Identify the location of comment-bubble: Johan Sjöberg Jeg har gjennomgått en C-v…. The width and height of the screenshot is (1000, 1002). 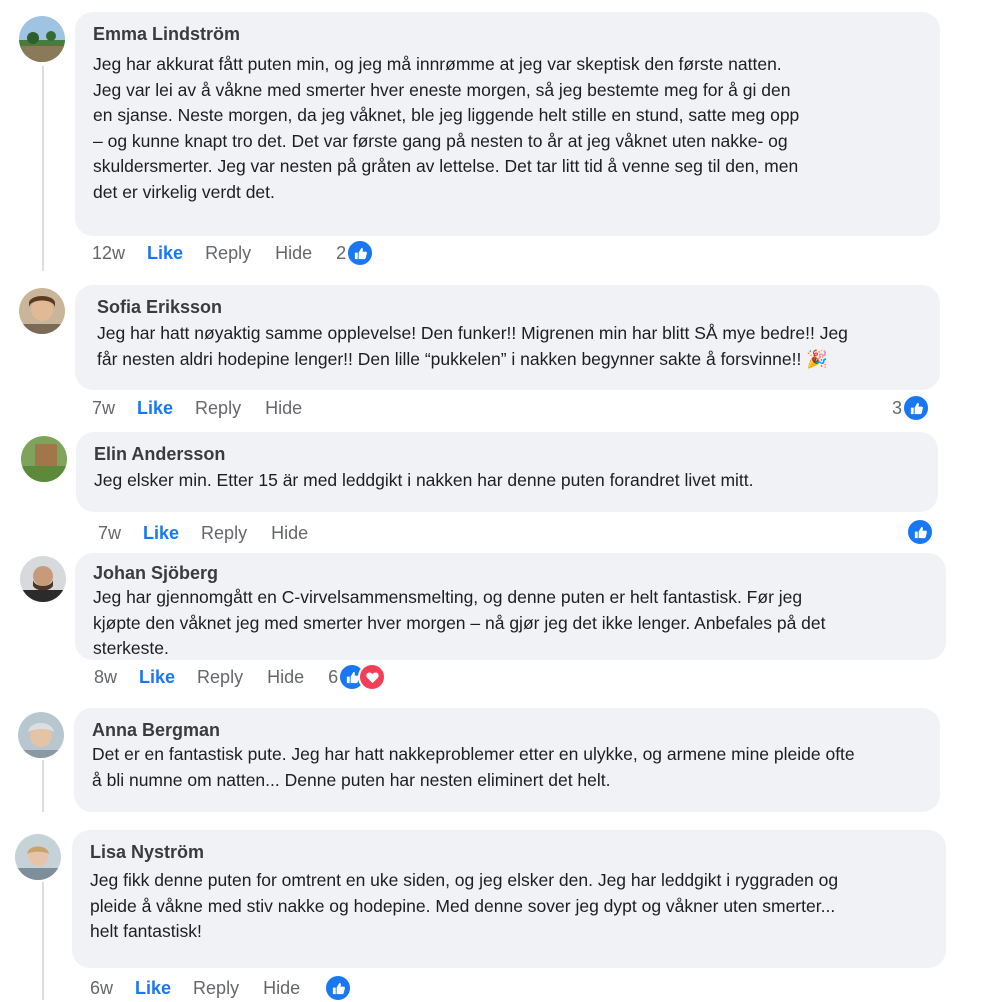
(510, 606).